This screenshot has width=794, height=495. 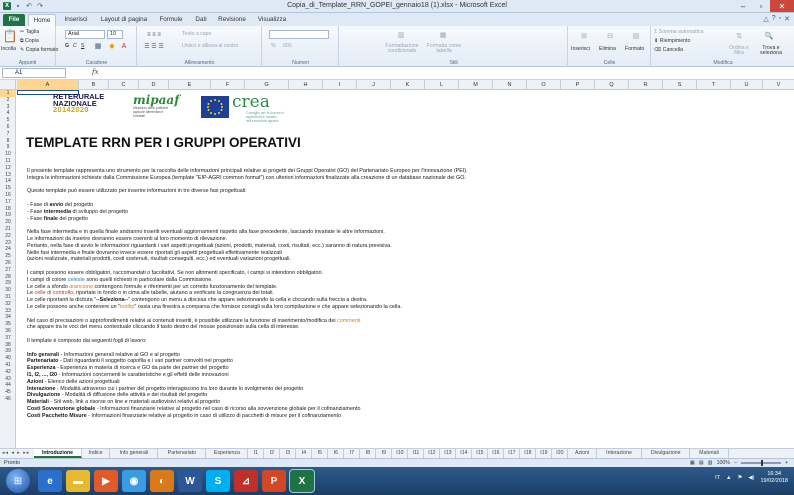 What do you see at coordinates (8, 392) in the screenshot?
I see `row-header: 45` at bounding box center [8, 392].